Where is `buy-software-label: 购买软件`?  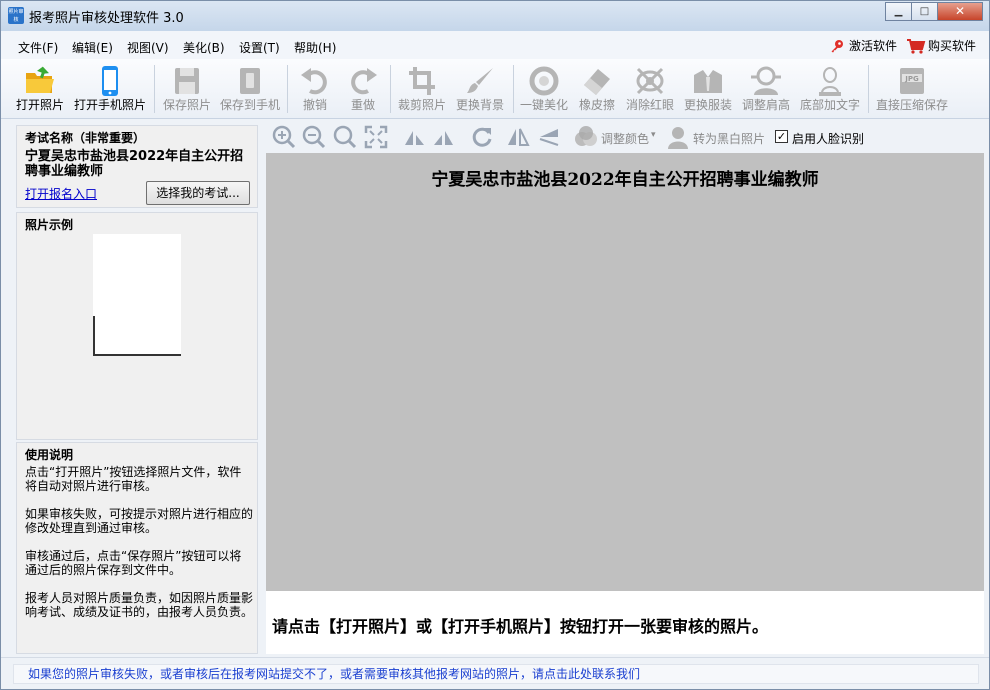 buy-software-label: 购买软件 is located at coordinates (952, 46).